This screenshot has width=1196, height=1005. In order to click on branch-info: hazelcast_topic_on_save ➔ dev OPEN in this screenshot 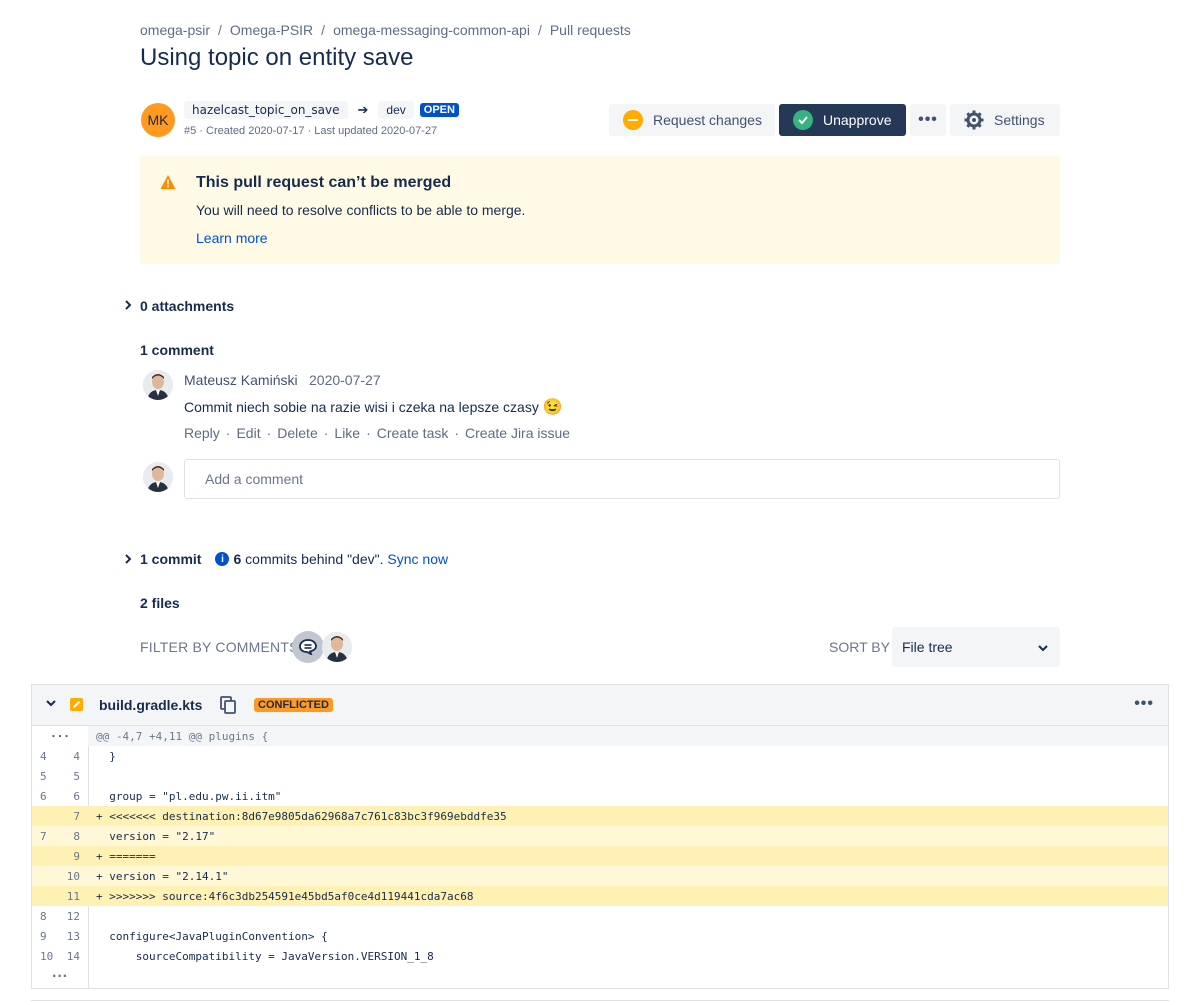, I will do `click(321, 110)`.